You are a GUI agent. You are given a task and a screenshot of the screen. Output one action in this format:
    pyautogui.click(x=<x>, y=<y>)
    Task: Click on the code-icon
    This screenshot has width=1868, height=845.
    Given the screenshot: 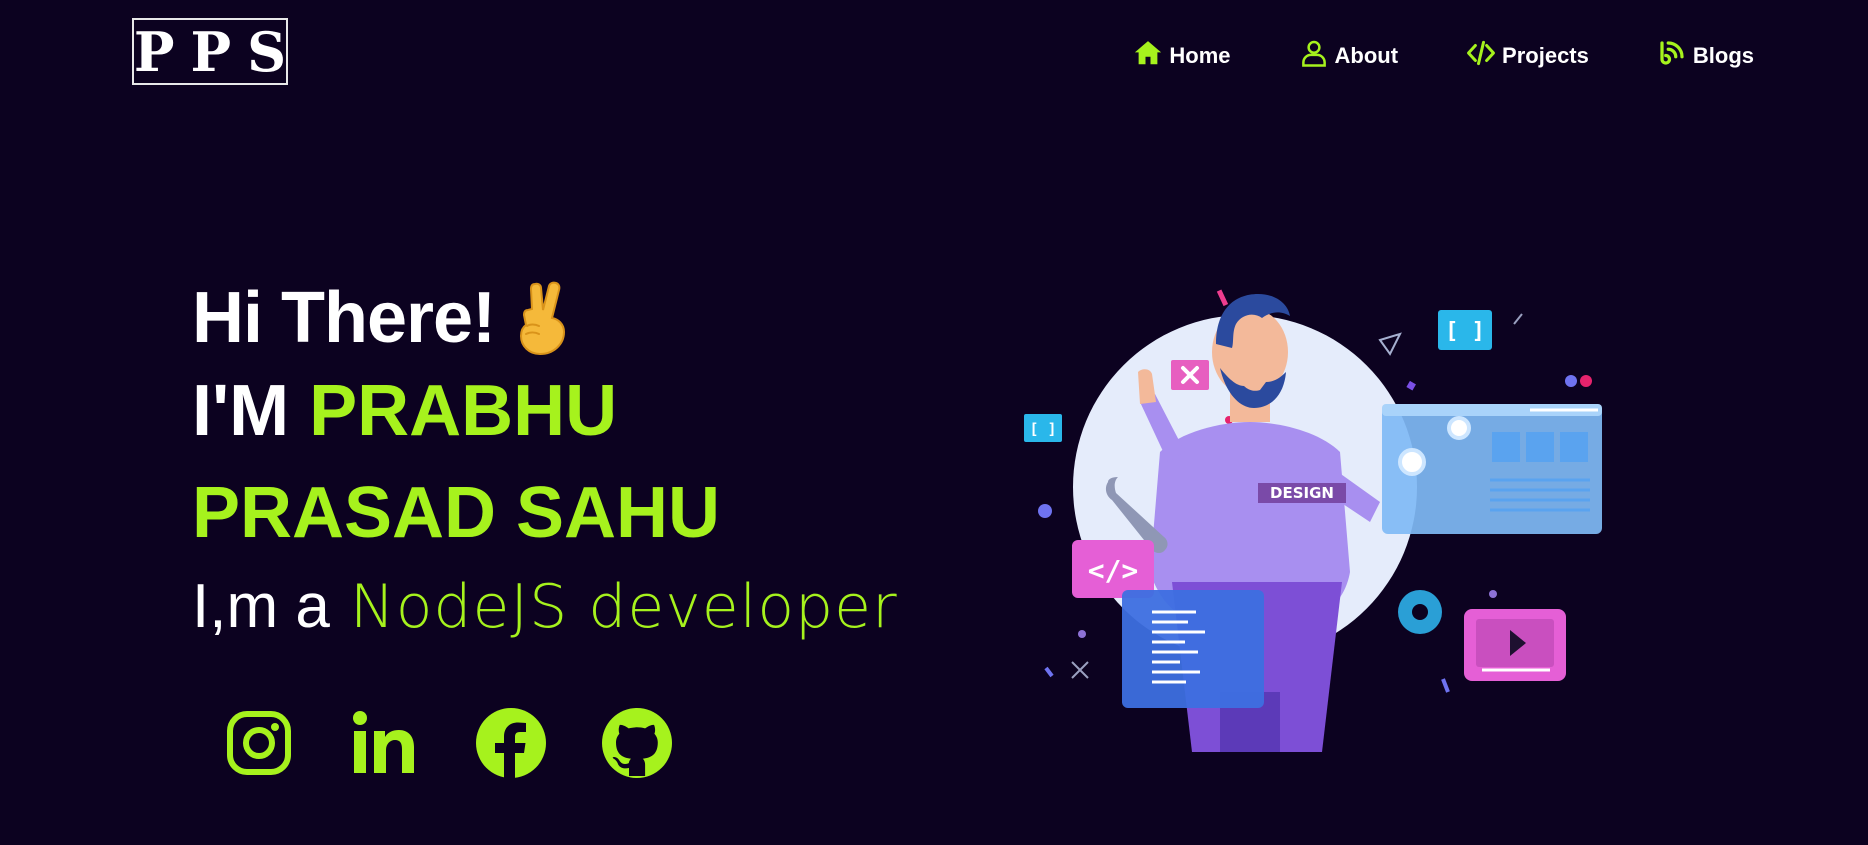 What is the action you would take?
    pyautogui.click(x=1481, y=56)
    